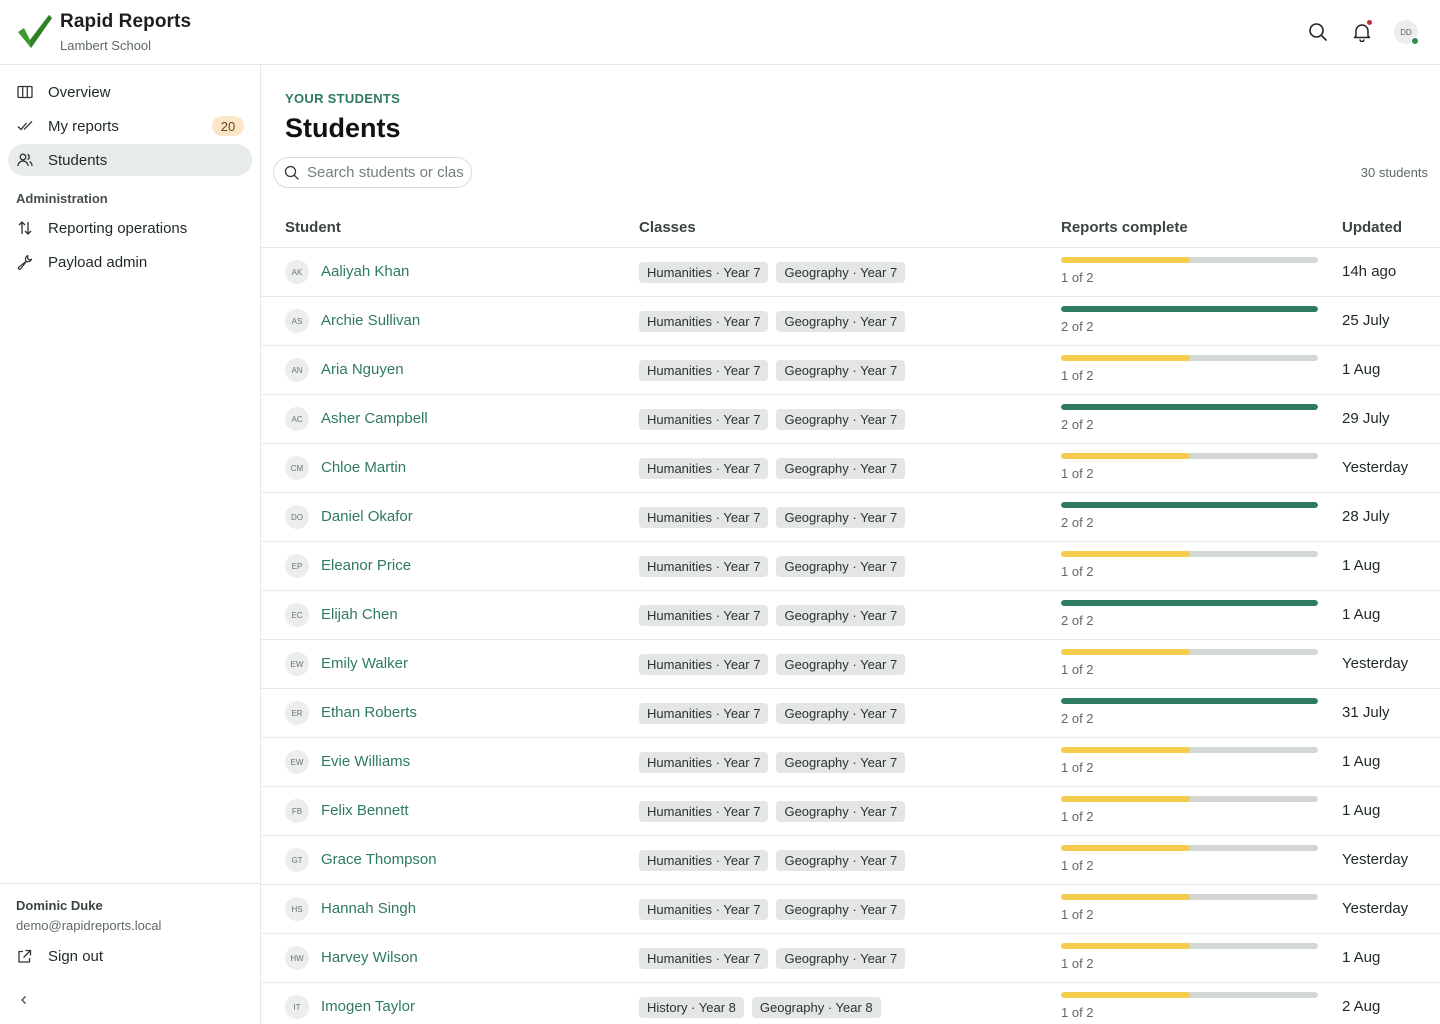 This screenshot has width=1440, height=1024. What do you see at coordinates (362, 369) in the screenshot?
I see `student-name-link: Aria Nguyen` at bounding box center [362, 369].